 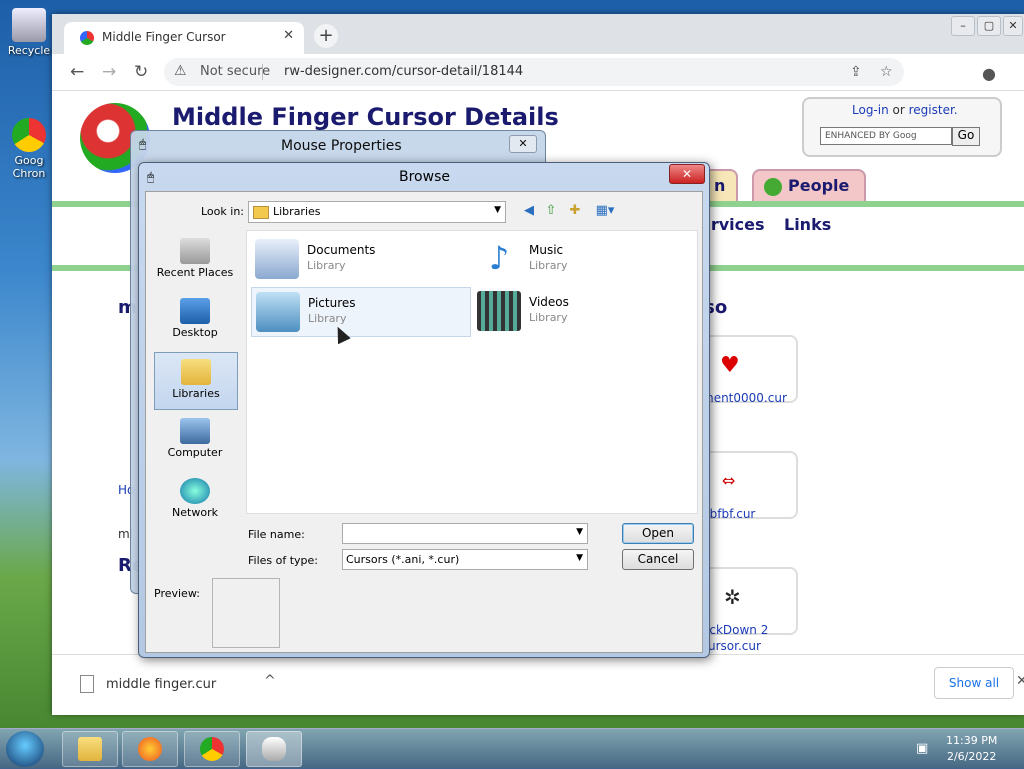 I want to click on library-documents: Documents Library, so click(x=360, y=259).